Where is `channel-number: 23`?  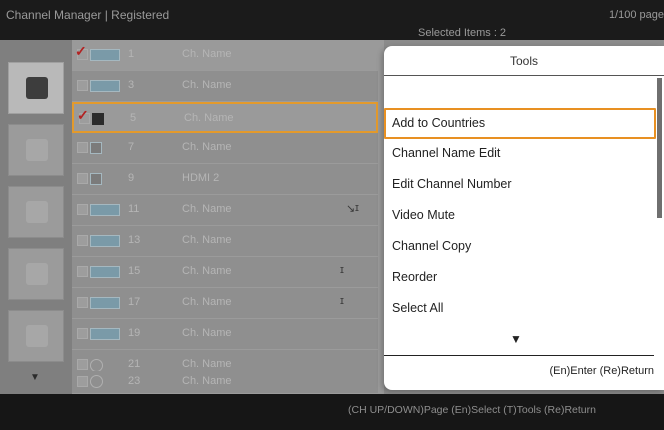 channel-number: 23 is located at coordinates (134, 381).